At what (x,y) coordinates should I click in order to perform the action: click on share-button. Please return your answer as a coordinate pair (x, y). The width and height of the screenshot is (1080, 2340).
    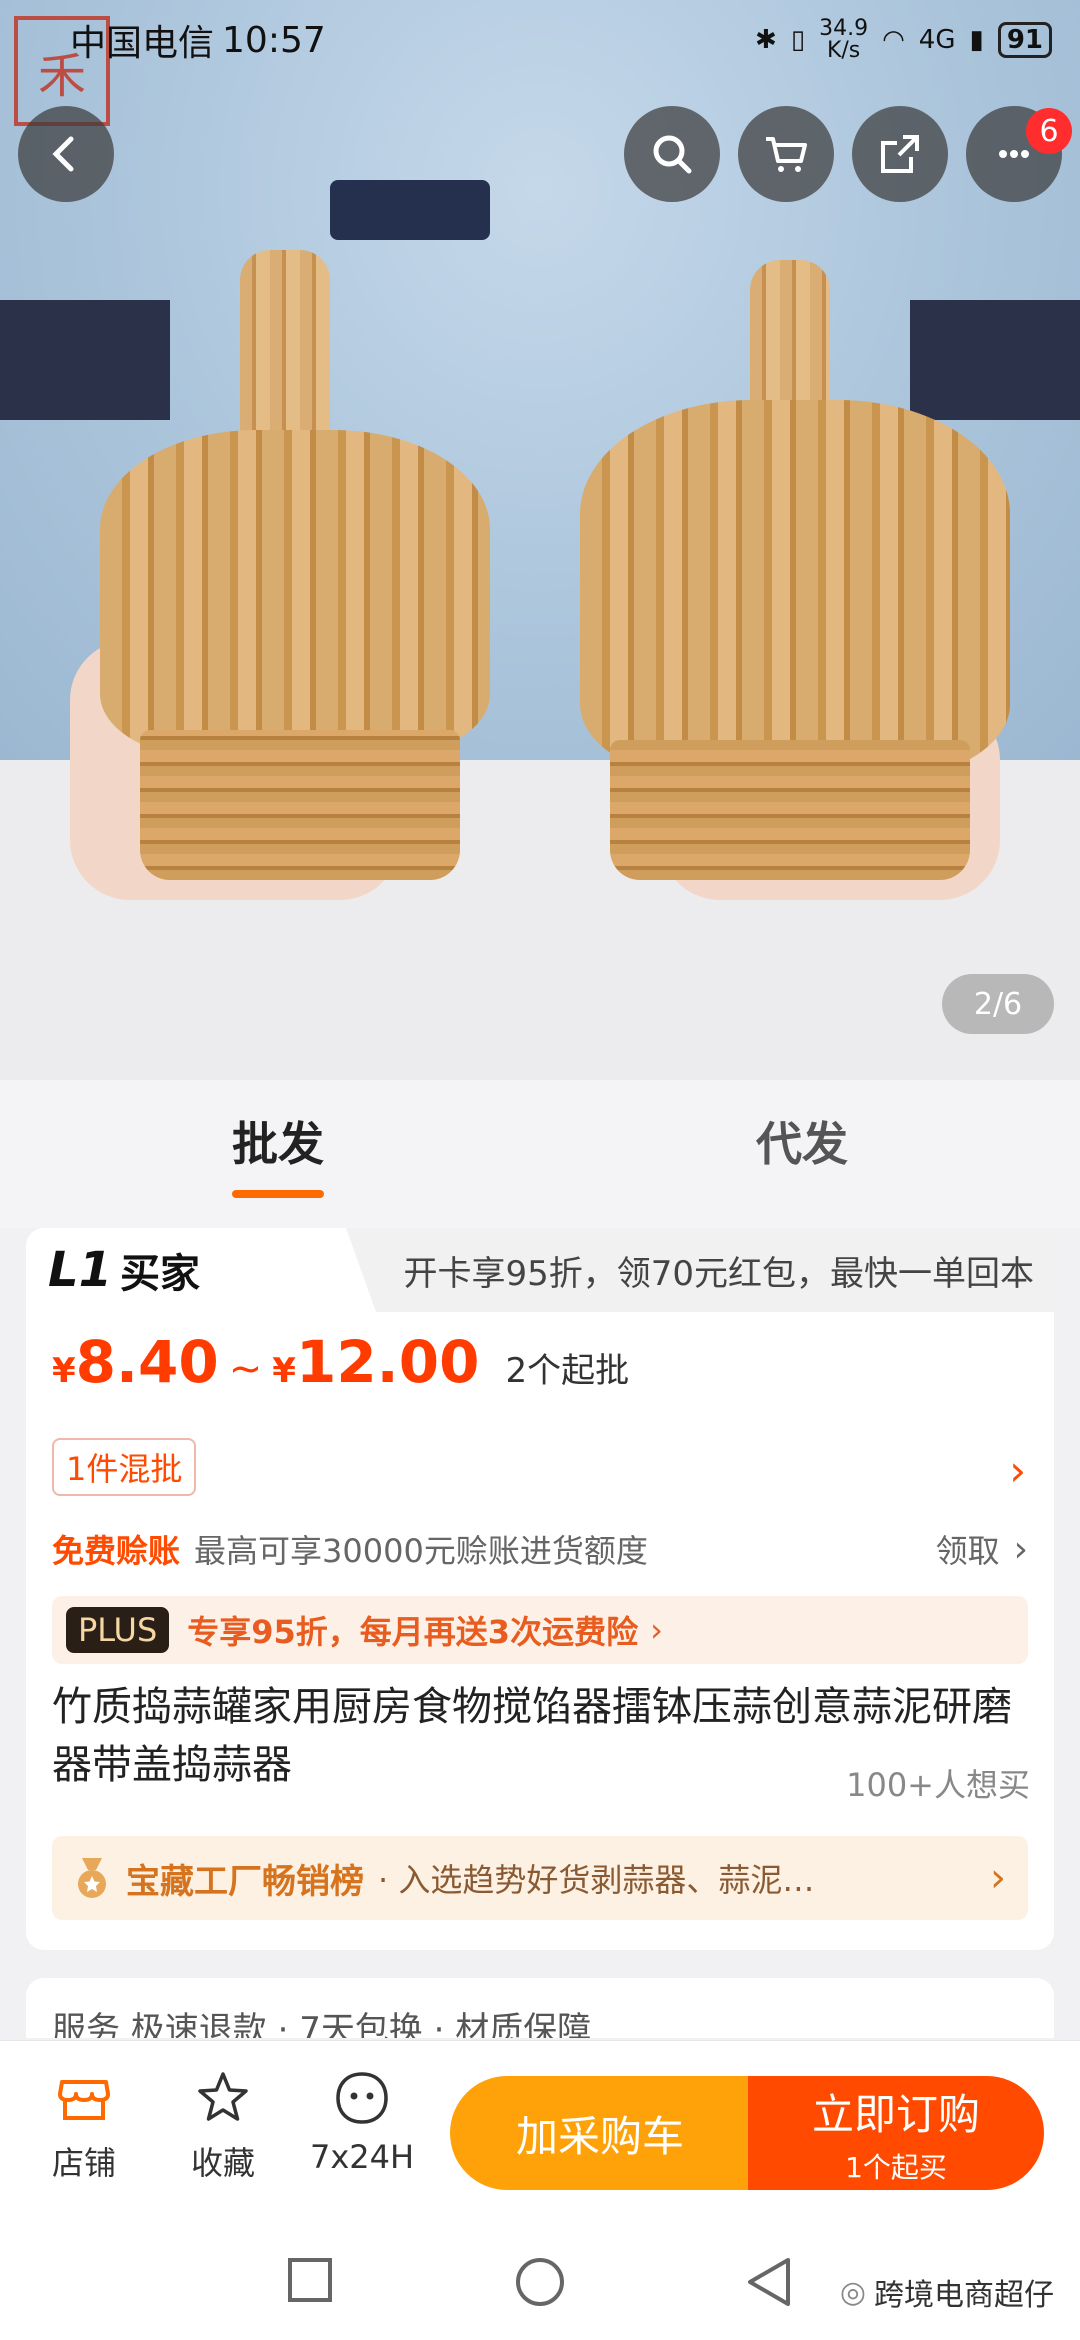
    Looking at the image, I should click on (900, 154).